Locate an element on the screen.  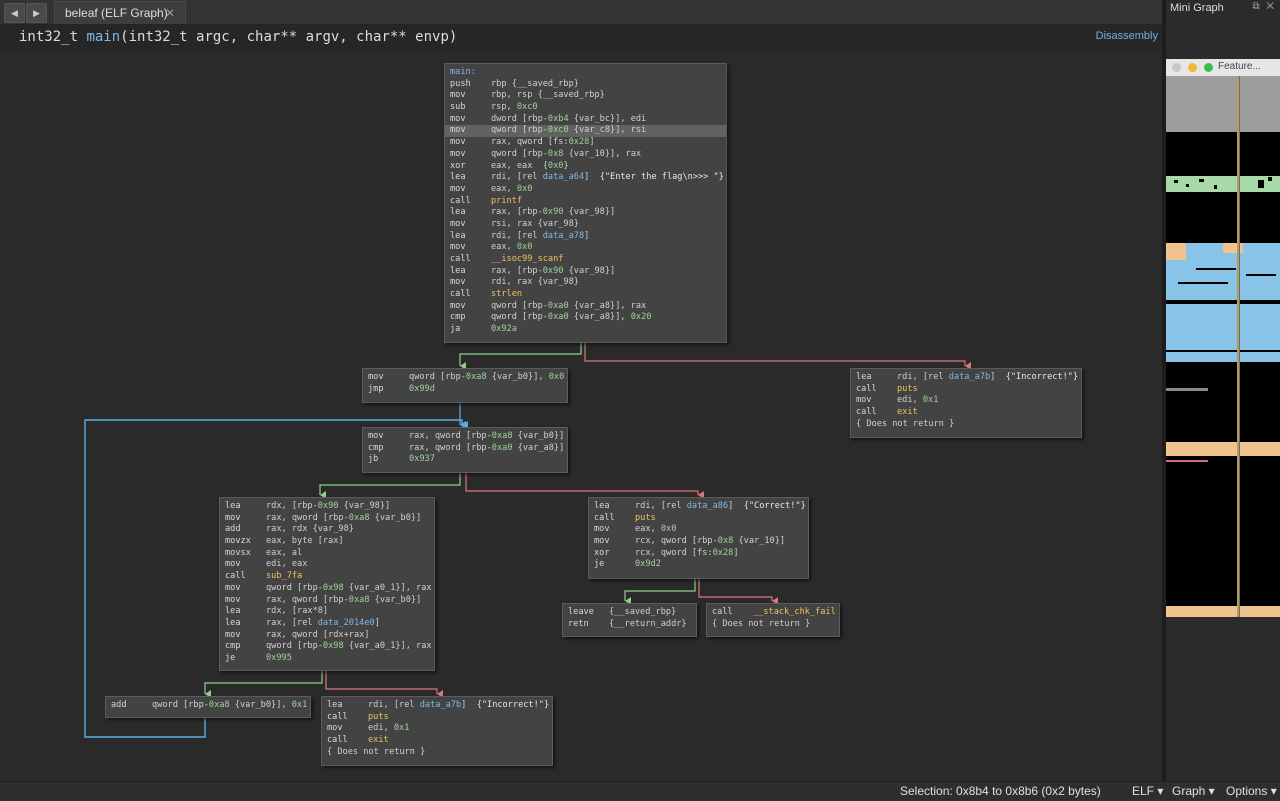
asm-line: lea rdi, [rel data_a7b] {"Incorrect!"} is located at coordinates (437, 706).